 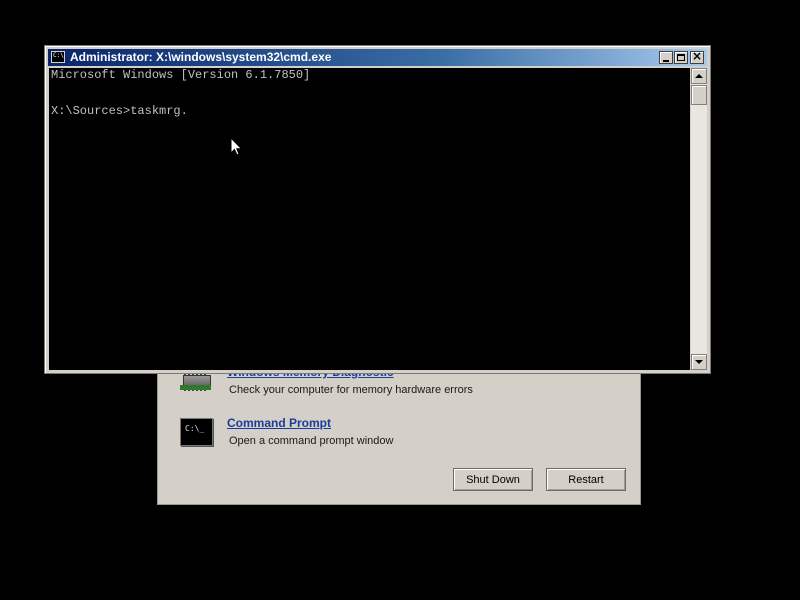 I want to click on scroll-thumb, so click(x=699, y=95).